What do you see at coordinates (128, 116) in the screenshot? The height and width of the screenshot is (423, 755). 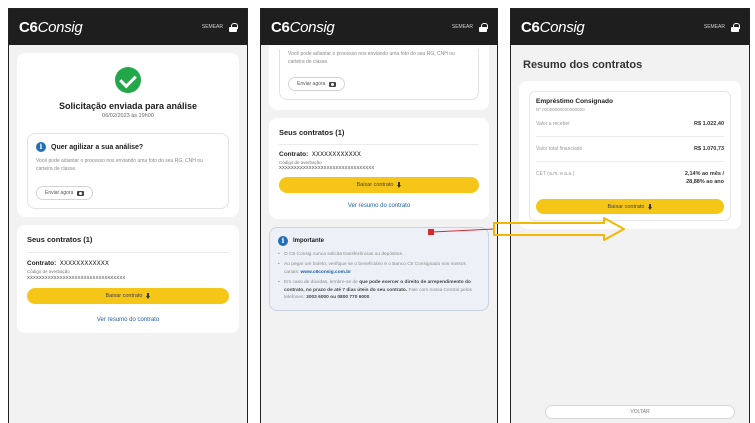 I see `status-date: 06/02/2023 às 19h00` at bounding box center [128, 116].